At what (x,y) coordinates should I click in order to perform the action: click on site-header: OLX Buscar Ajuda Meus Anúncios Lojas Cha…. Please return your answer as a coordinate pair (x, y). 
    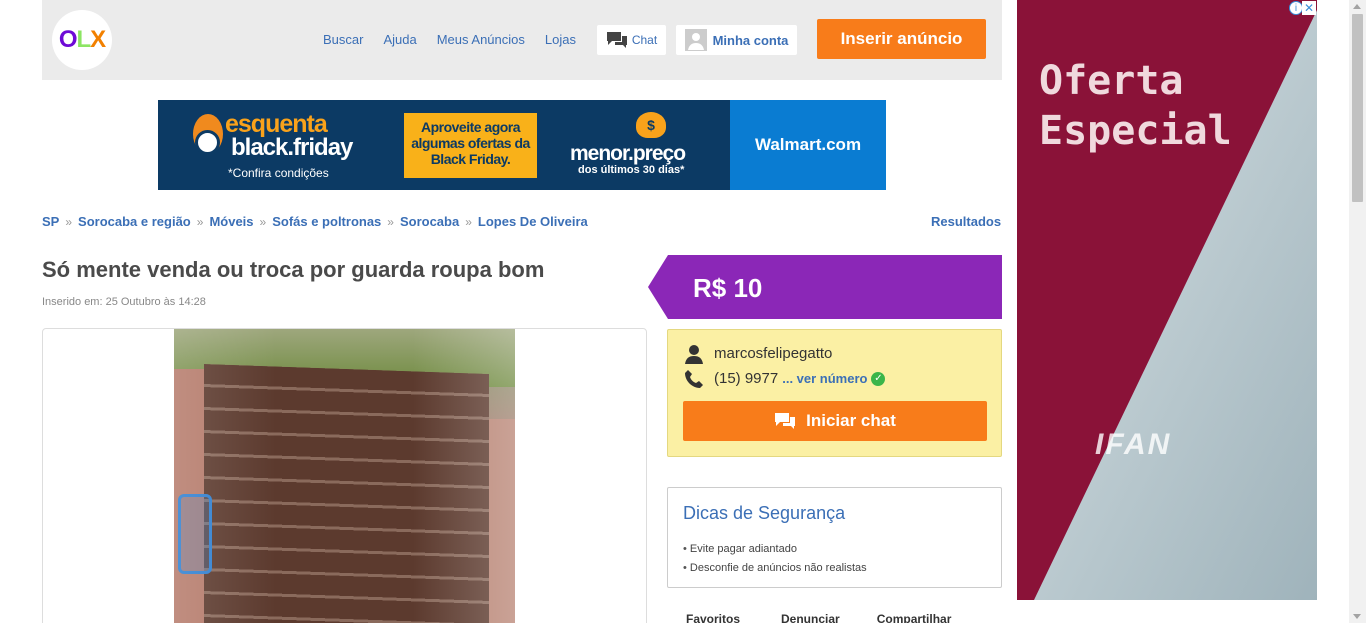
    Looking at the image, I should click on (522, 40).